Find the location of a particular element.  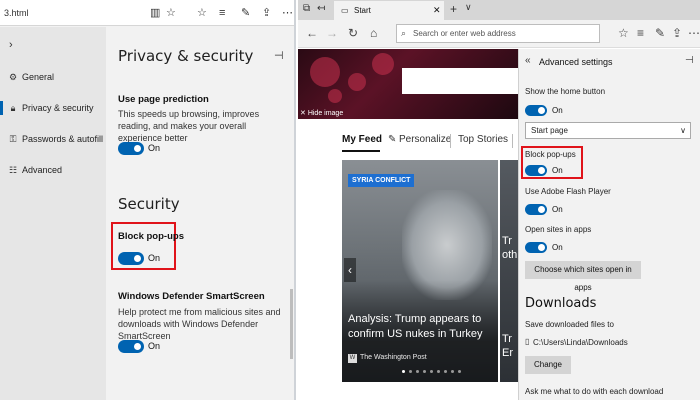

divider is located at coordinates (512, 141).